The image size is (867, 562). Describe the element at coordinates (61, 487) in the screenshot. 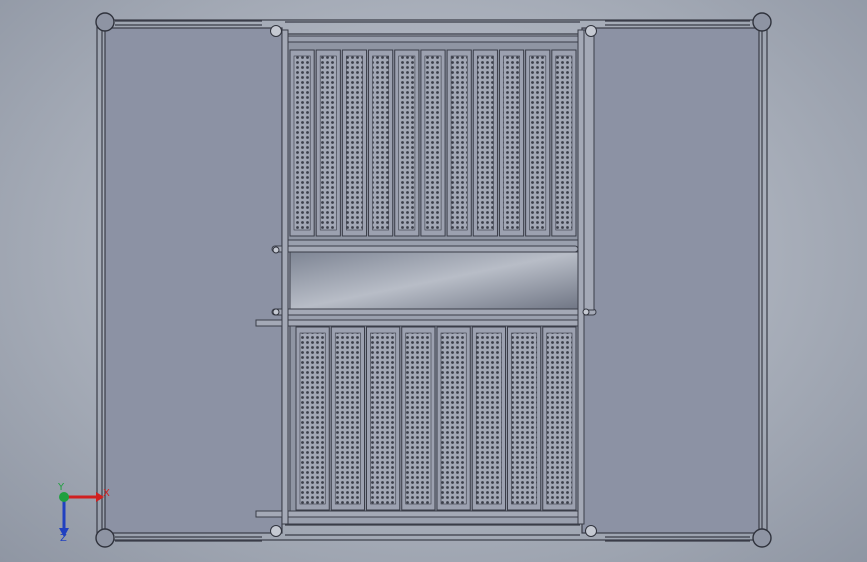

I see `y-axis-label: Y` at that location.